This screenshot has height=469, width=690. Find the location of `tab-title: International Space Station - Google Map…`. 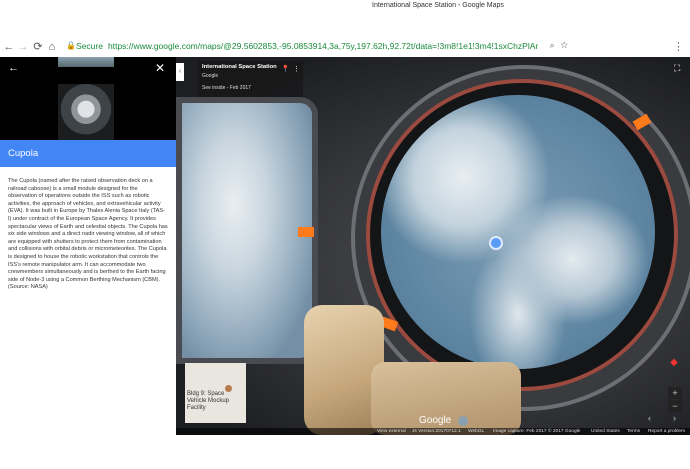

tab-title: International Space Station - Google Map… is located at coordinates (438, 5).